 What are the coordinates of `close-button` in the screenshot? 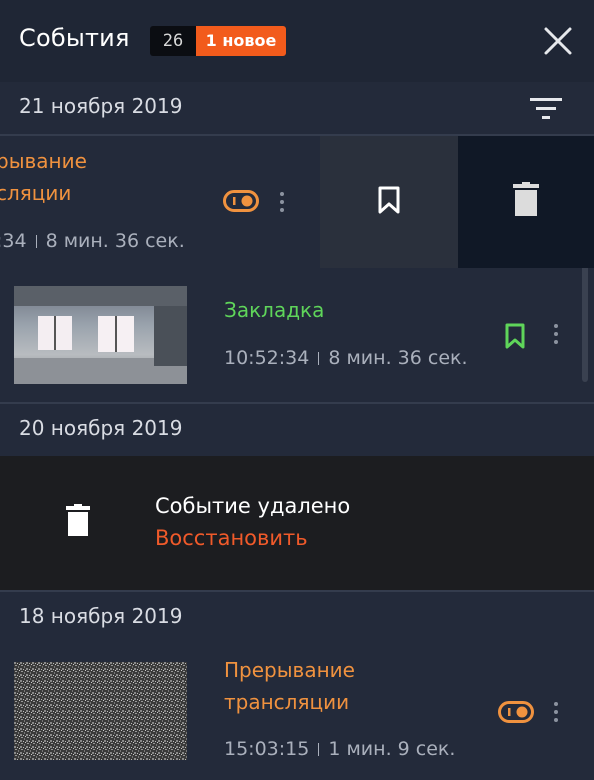 It's located at (558, 41).